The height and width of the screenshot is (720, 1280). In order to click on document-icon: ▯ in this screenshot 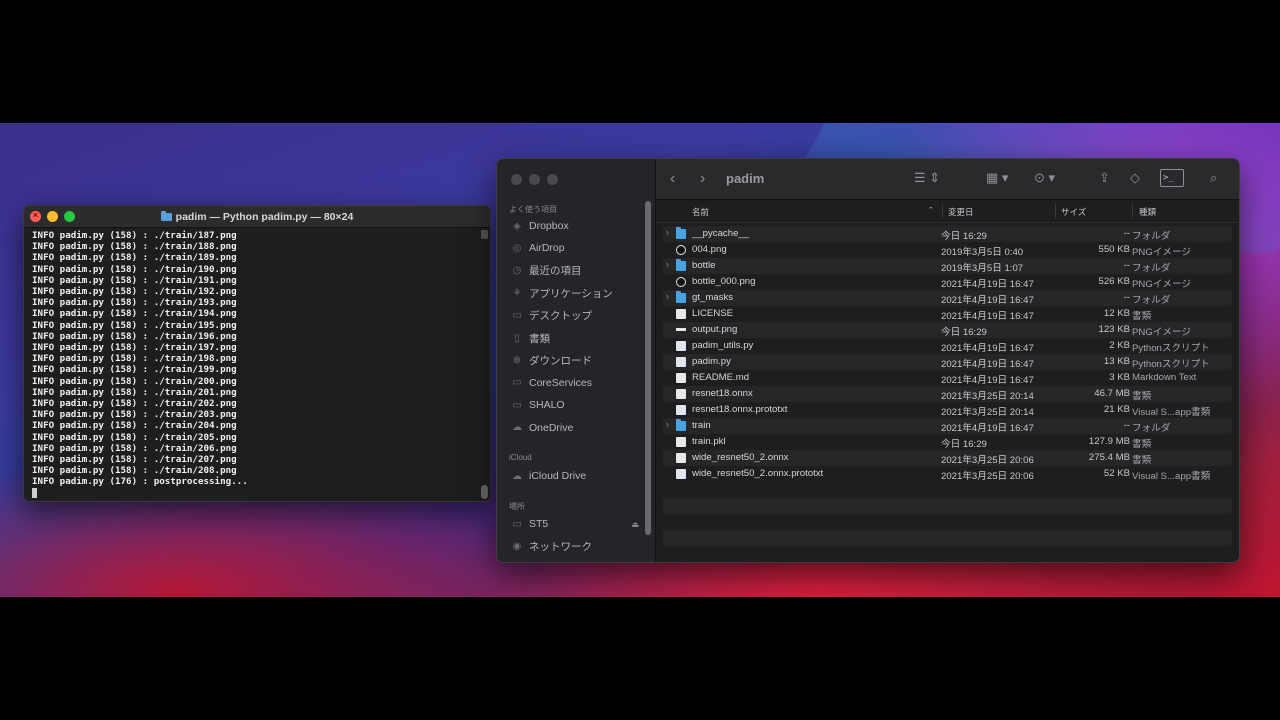, I will do `click(517, 338)`.